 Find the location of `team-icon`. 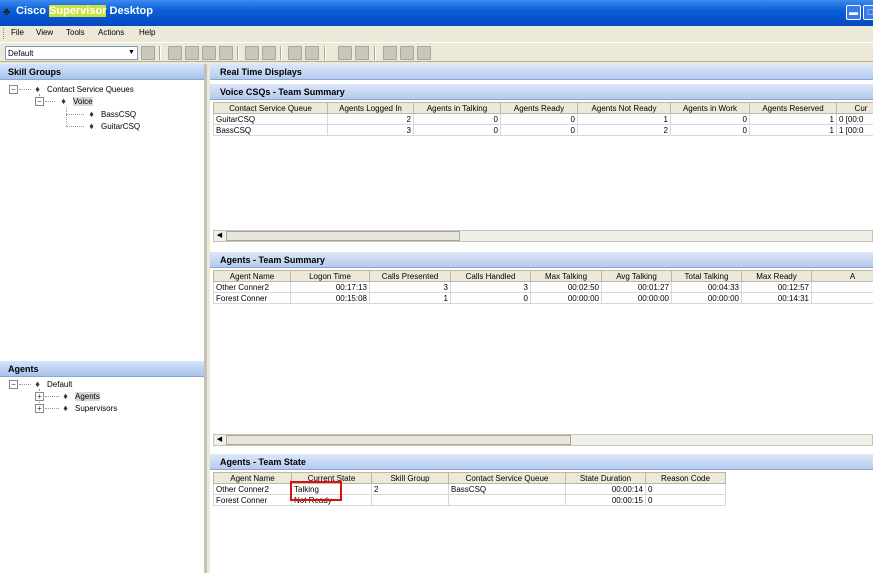

team-icon is located at coordinates (148, 53).